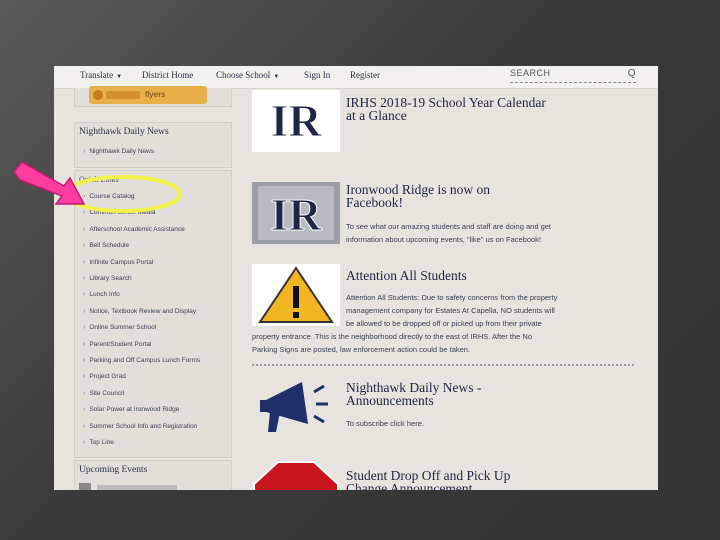 The height and width of the screenshot is (540, 720). I want to click on daily-news-link: Nighthawk Daily News, so click(118, 151).